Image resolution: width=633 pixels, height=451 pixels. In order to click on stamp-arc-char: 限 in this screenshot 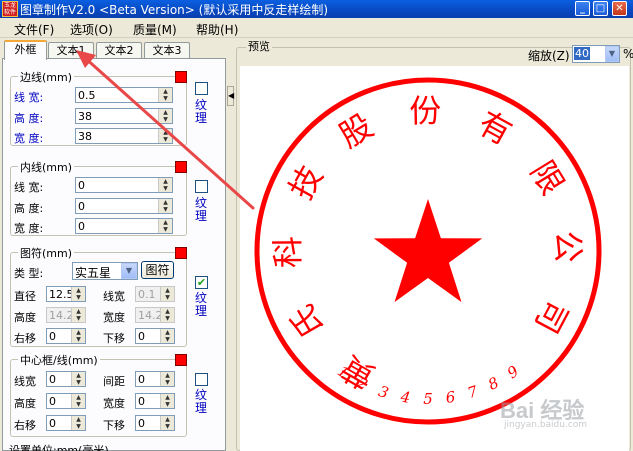, I will do `click(547, 177)`.